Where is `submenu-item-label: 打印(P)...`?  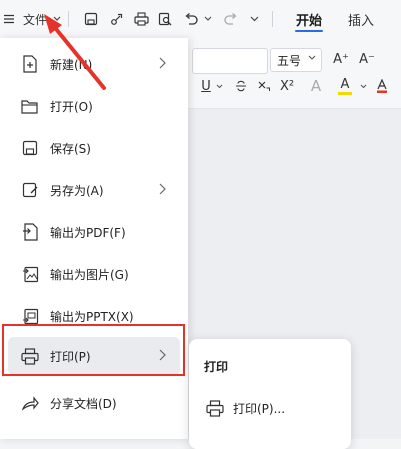
submenu-item-label: 打印(P)... is located at coordinates (259, 408).